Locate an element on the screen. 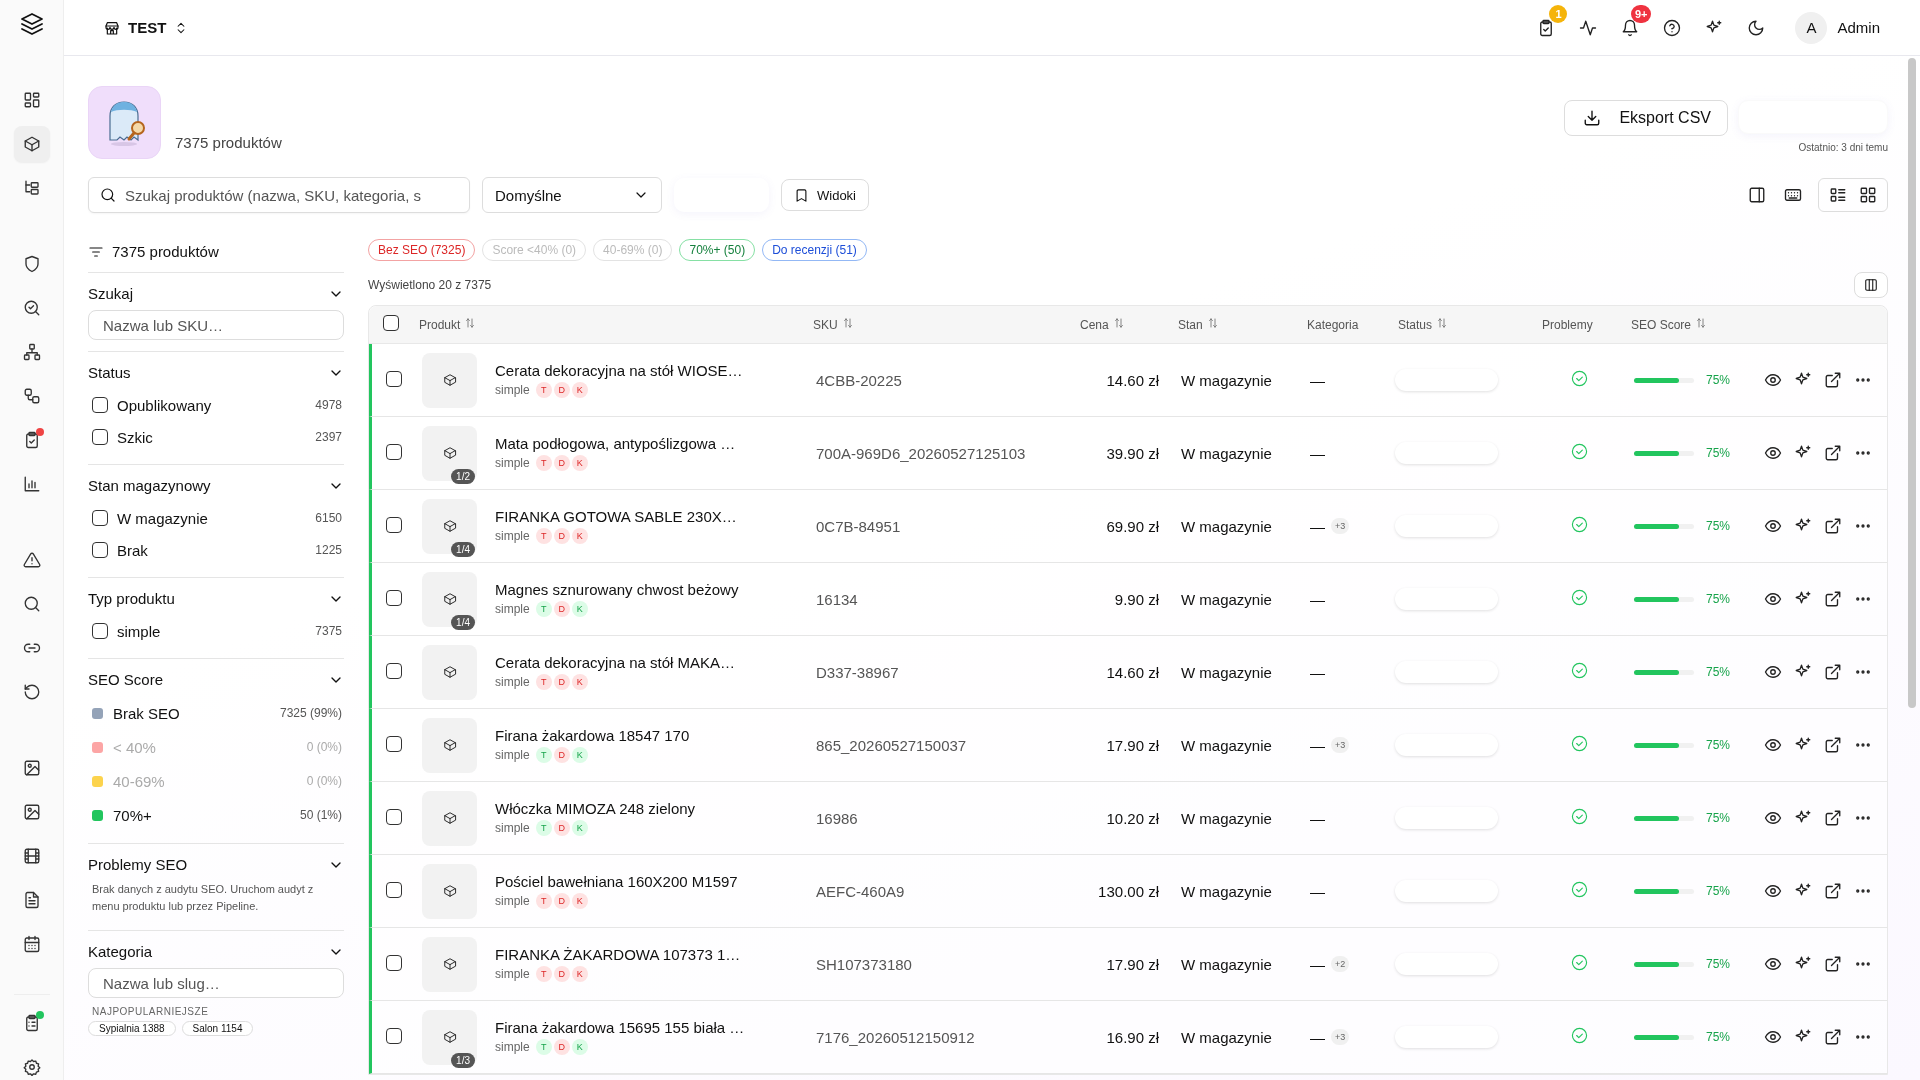  column-header: Status is located at coordinates (1470, 324).